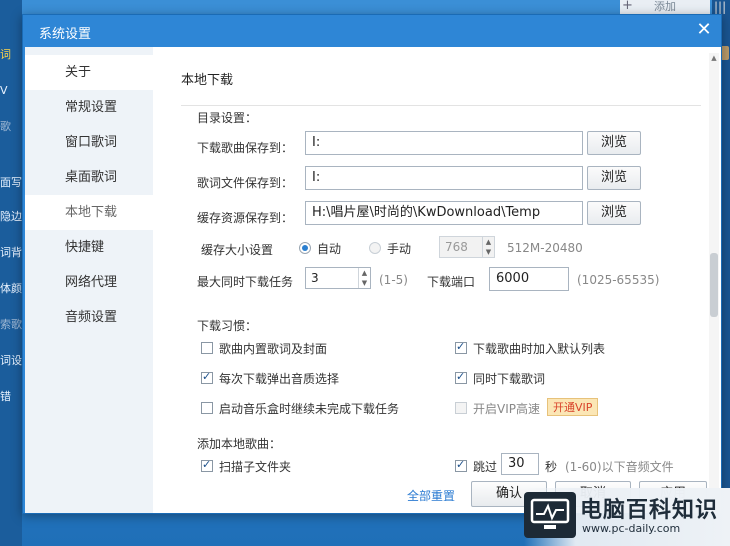  I want to click on cache-browse-button: 浏览, so click(614, 213).